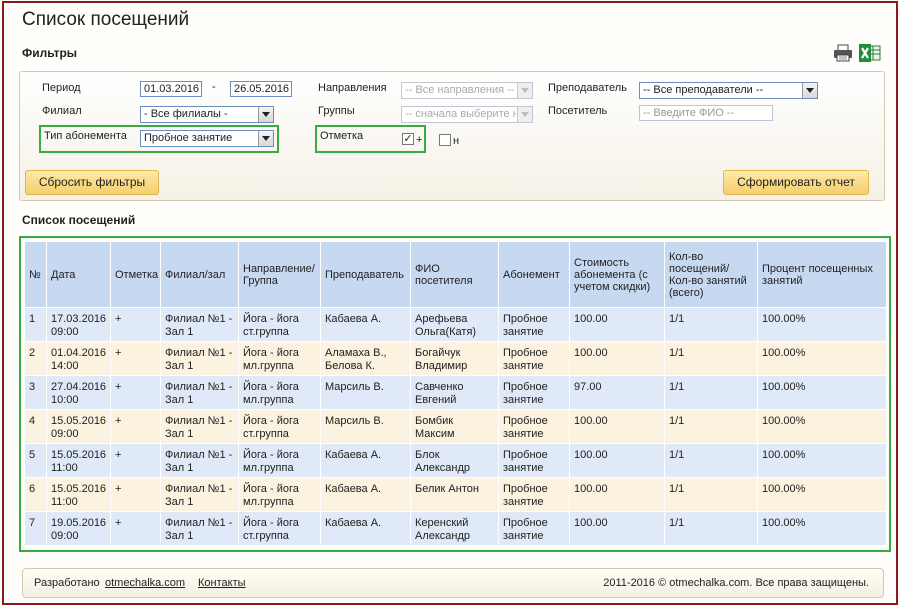 The height and width of the screenshot is (607, 900). Describe the element at coordinates (467, 114) in the screenshot. I see `groups-select: -- сначала выберите н` at that location.